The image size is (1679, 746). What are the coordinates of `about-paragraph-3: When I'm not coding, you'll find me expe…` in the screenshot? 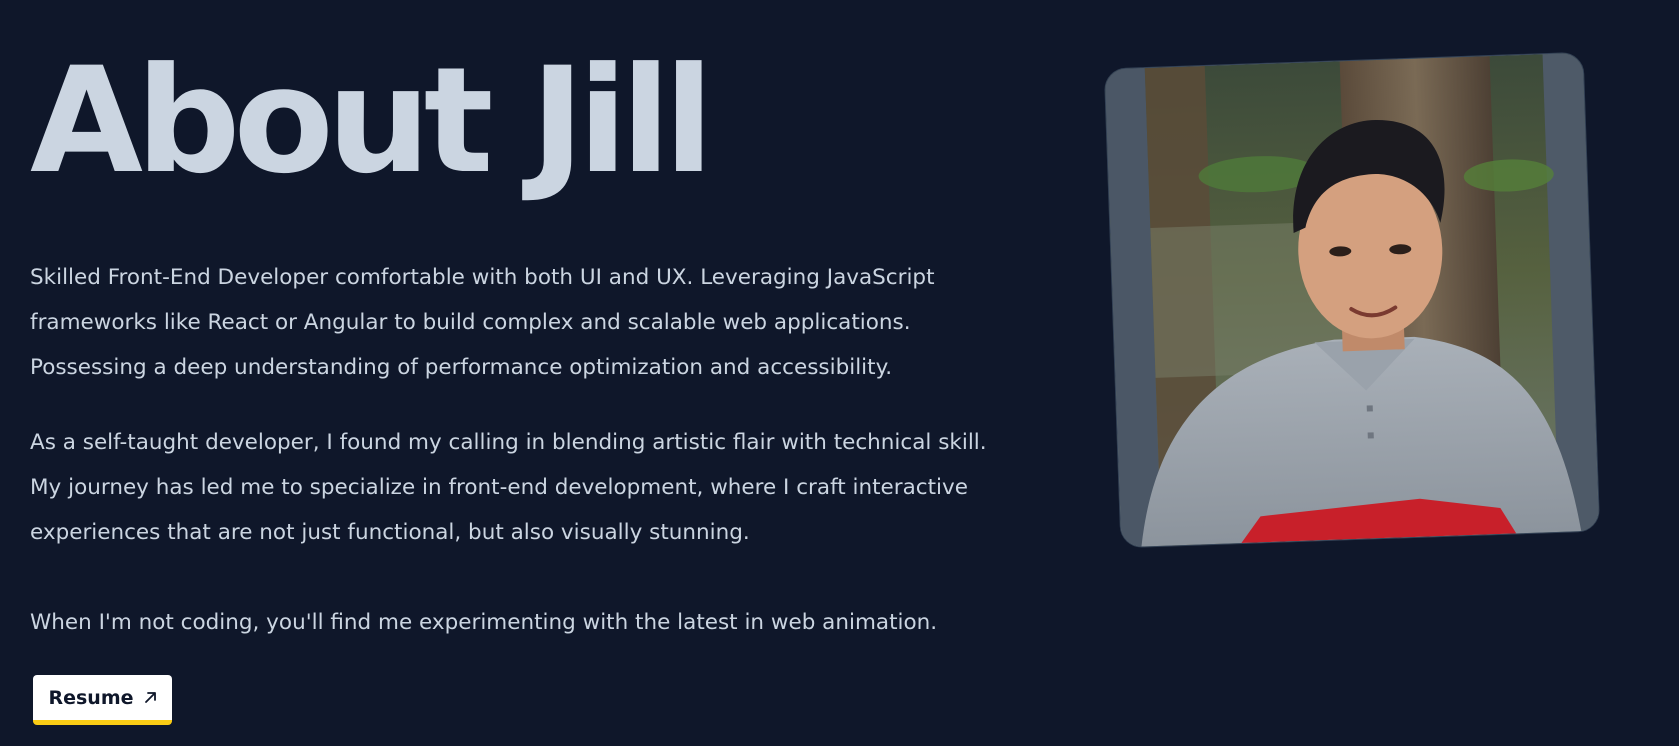 It's located at (484, 622).